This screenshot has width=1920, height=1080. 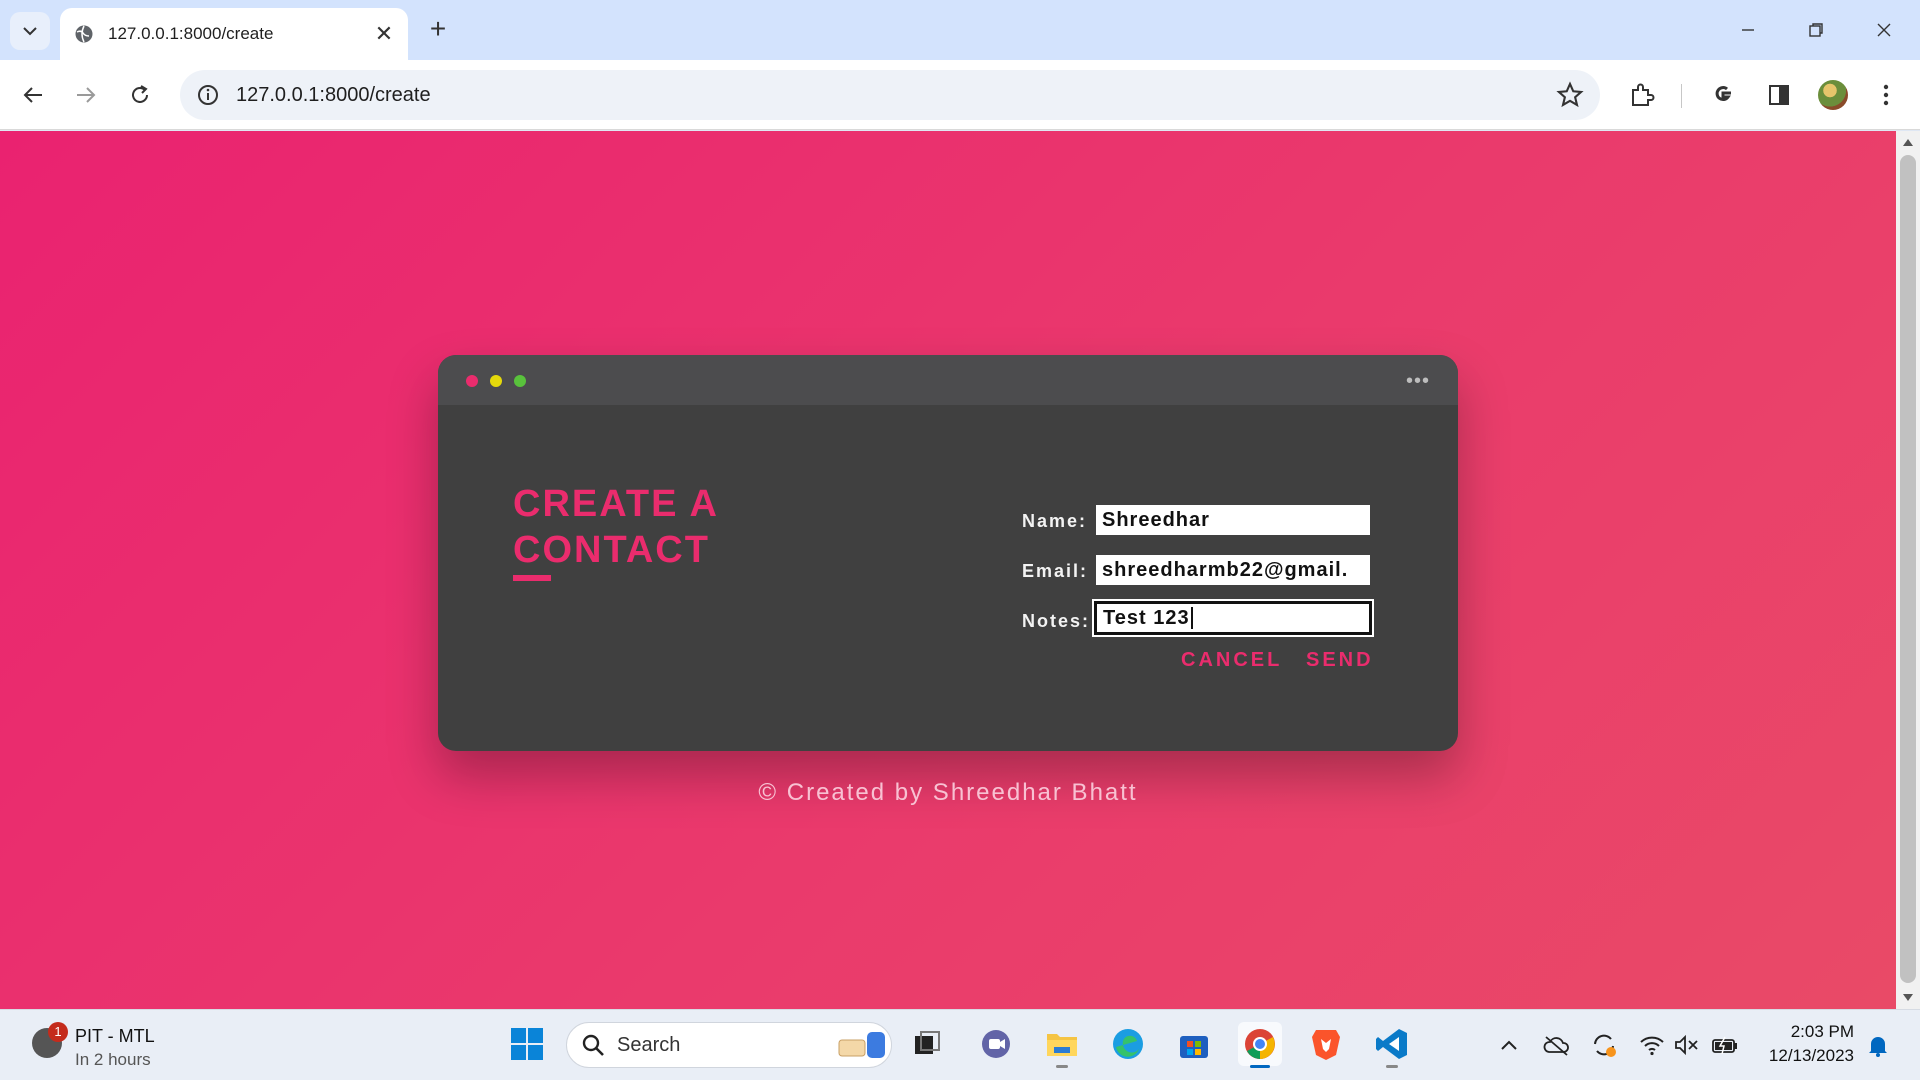 What do you see at coordinates (1884, 30) in the screenshot?
I see `close-window-button` at bounding box center [1884, 30].